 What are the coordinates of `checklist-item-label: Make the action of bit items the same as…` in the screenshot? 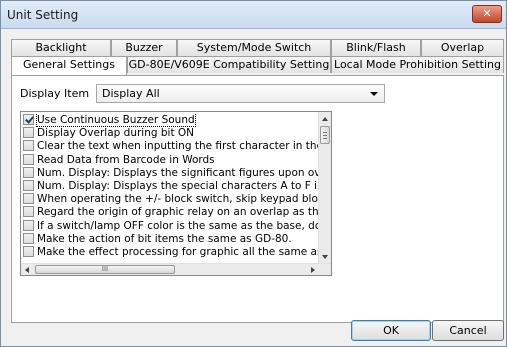 It's located at (164, 238).